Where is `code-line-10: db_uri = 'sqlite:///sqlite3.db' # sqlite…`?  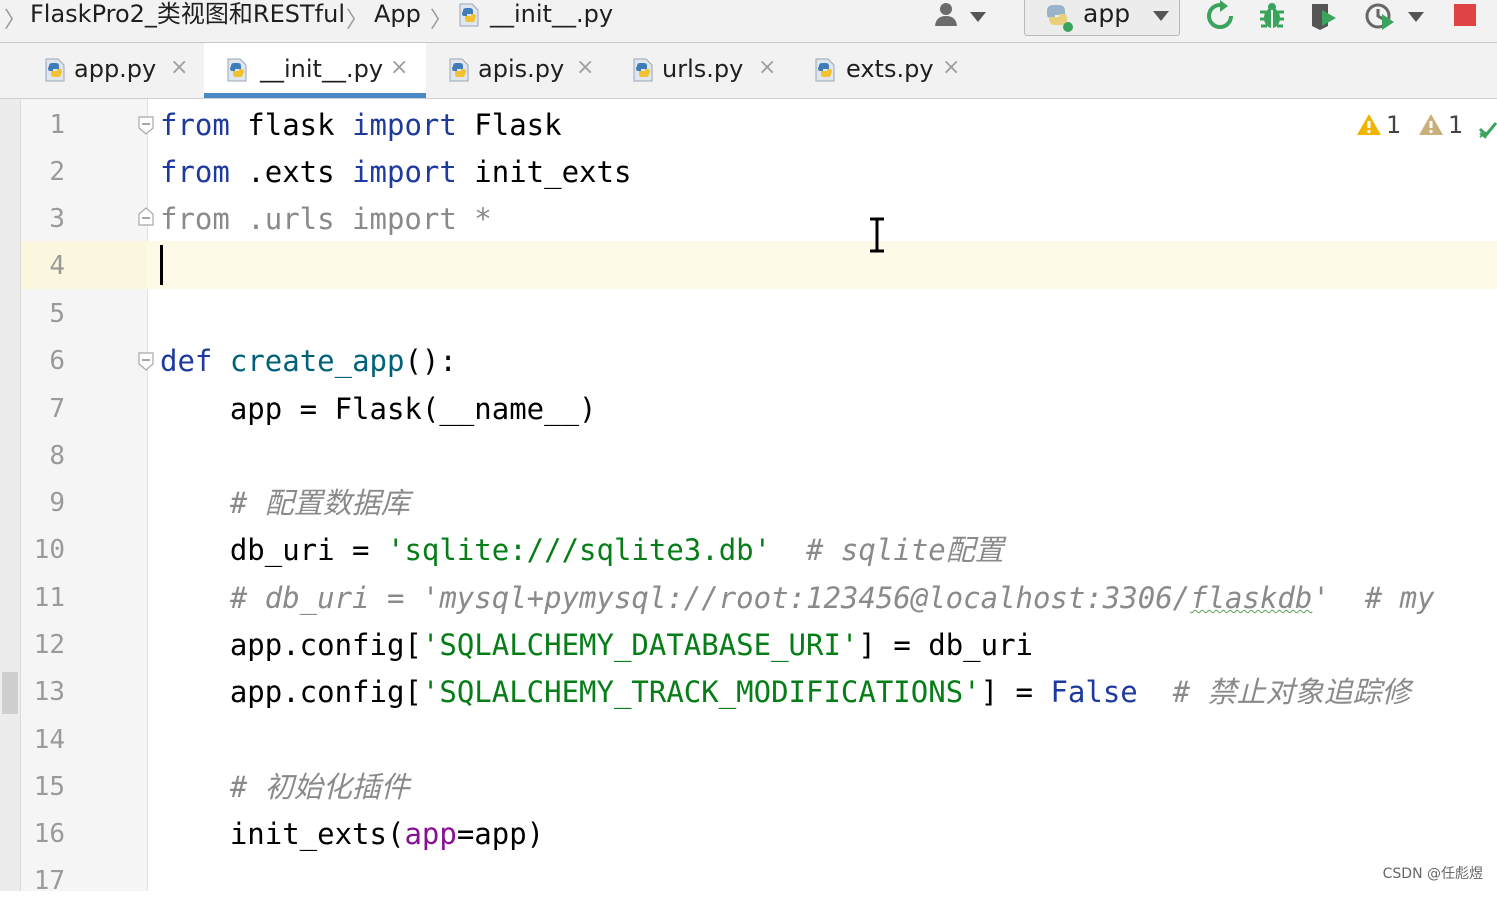 code-line-10: db_uri = 'sqlite:///sqlite3.db' # sqlite… is located at coordinates (582, 550).